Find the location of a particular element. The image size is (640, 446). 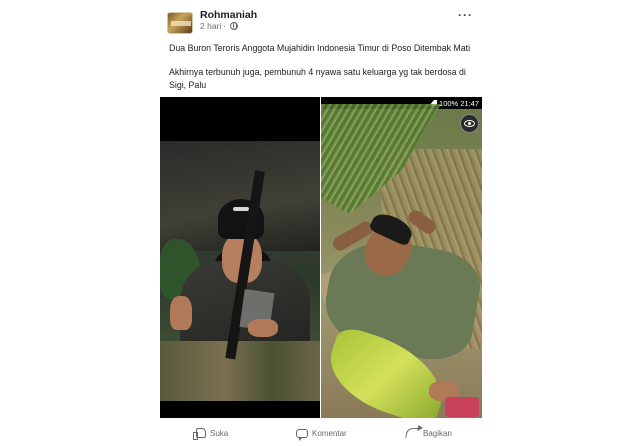

avatar is located at coordinates (180, 23).